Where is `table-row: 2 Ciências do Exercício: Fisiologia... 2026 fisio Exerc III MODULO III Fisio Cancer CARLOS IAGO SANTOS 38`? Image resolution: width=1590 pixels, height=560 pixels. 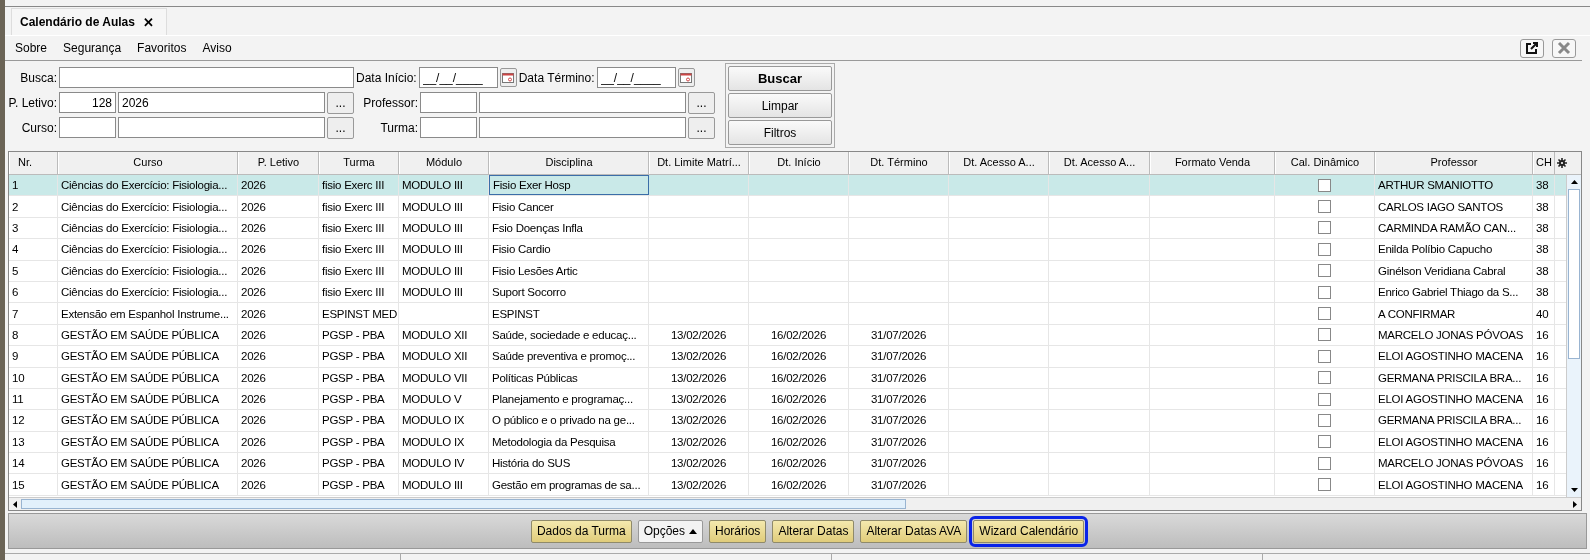 table-row: 2 Ciências do Exercício: Fisiologia... 2026 fisio Exerc III MODULO III Fisio Cancer CARLOS IAGO SANTOS 38 is located at coordinates (787, 207).